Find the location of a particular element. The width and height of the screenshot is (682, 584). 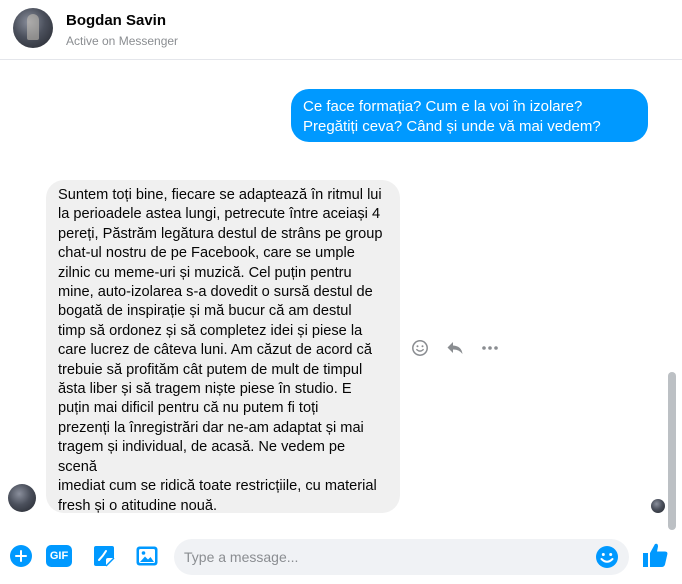

seen-indicator-avatar is located at coordinates (658, 506).